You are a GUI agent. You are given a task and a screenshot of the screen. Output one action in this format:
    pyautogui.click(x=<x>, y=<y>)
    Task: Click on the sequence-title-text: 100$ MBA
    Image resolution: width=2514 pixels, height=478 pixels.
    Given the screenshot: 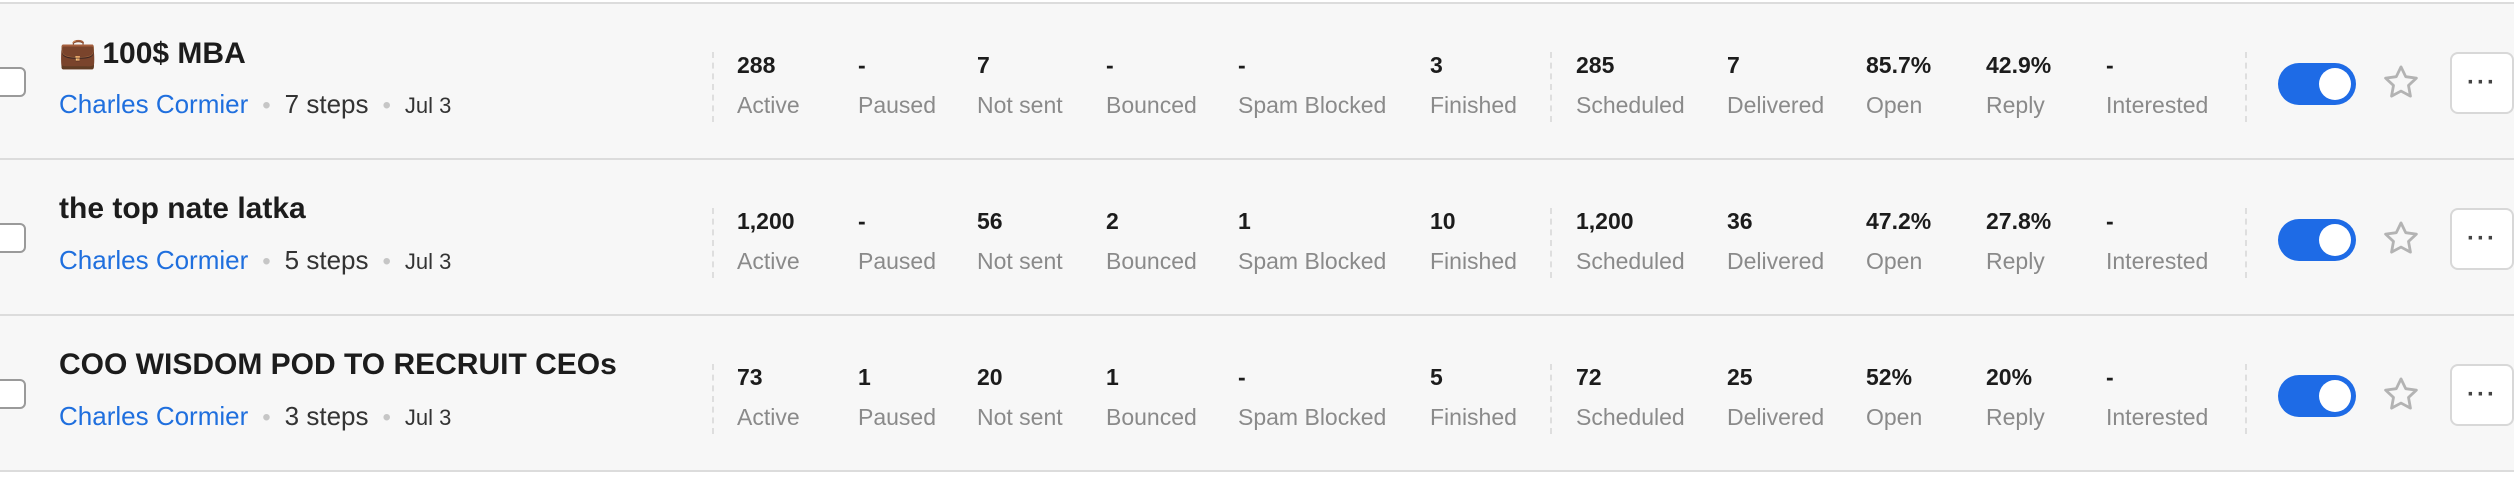 What is the action you would take?
    pyautogui.click(x=173, y=53)
    